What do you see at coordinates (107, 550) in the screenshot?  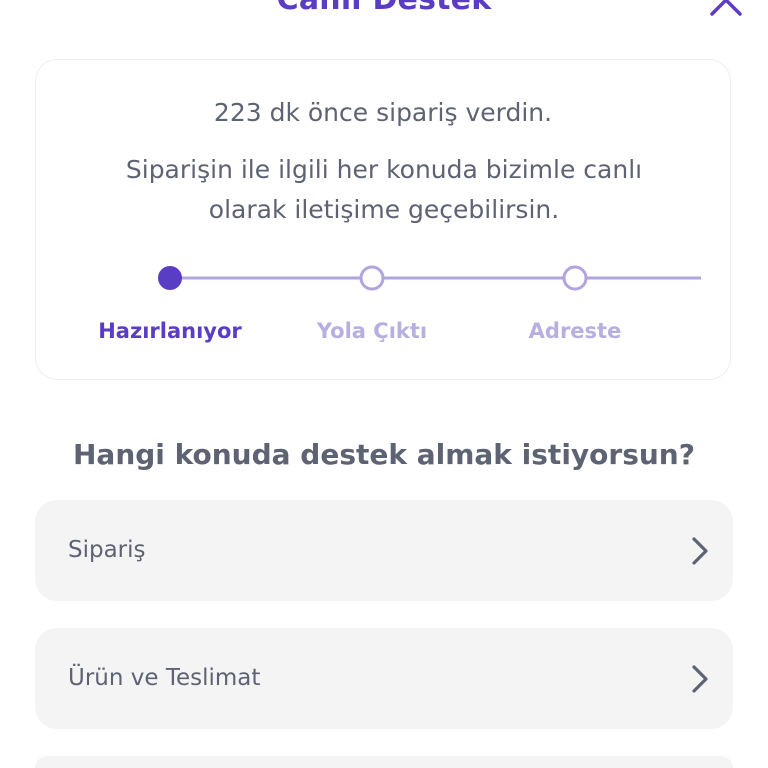 I see `topic-label: Sipariş` at bounding box center [107, 550].